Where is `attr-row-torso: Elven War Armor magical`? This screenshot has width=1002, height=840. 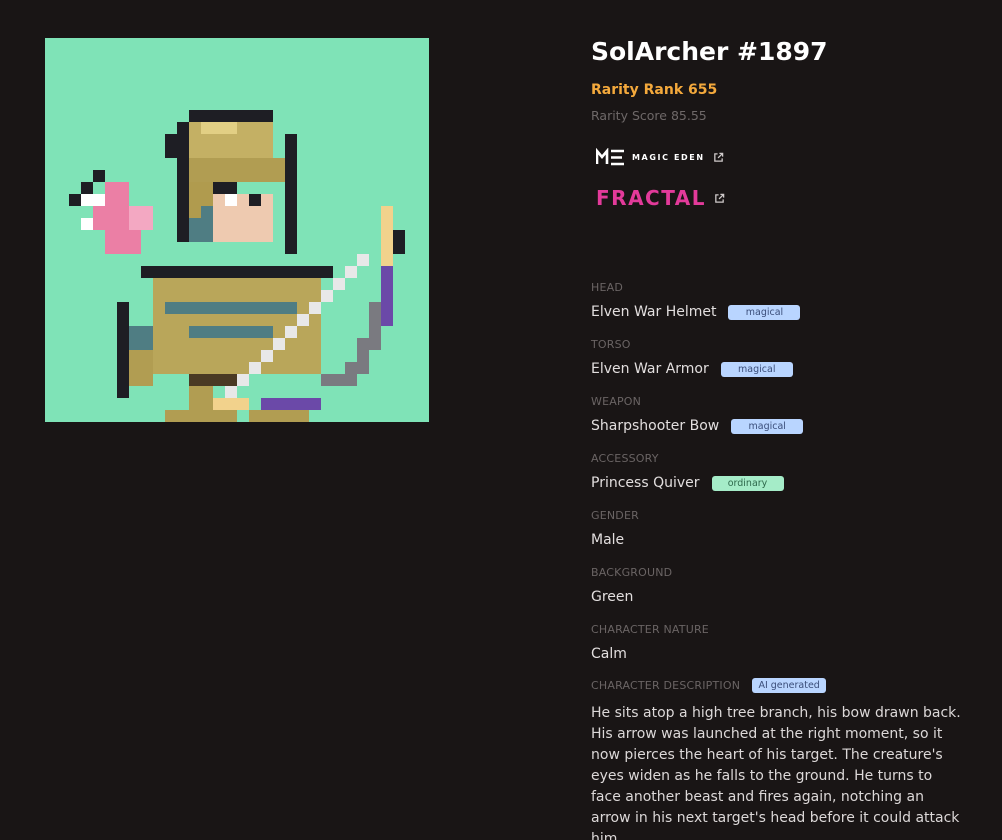
attr-row-torso: Elven War Armor magical is located at coordinates (692, 369).